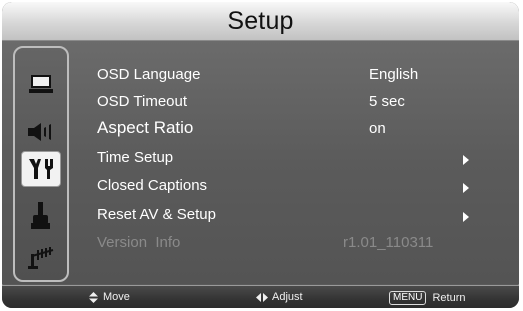 This screenshot has width=523, height=311. I want to click on page-title: Setup, so click(260, 20).